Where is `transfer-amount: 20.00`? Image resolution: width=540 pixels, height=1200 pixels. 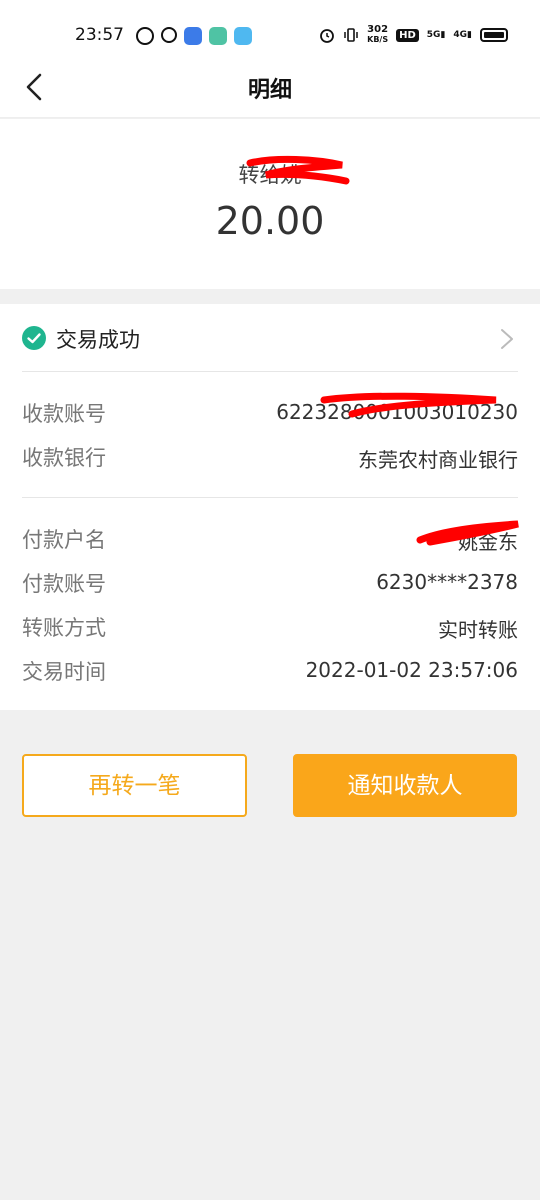 transfer-amount: 20.00 is located at coordinates (270, 221).